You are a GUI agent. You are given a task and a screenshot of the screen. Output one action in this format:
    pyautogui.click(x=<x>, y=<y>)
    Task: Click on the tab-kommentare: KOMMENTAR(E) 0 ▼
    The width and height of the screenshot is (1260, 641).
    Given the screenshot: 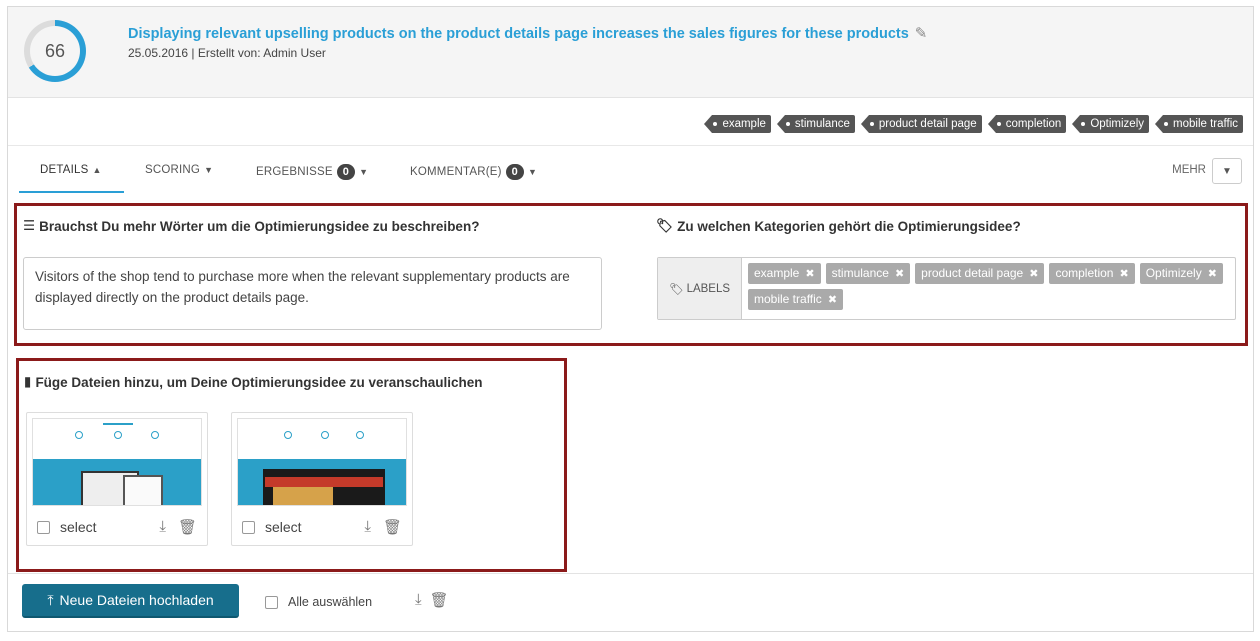 What is the action you would take?
    pyautogui.click(x=473, y=172)
    